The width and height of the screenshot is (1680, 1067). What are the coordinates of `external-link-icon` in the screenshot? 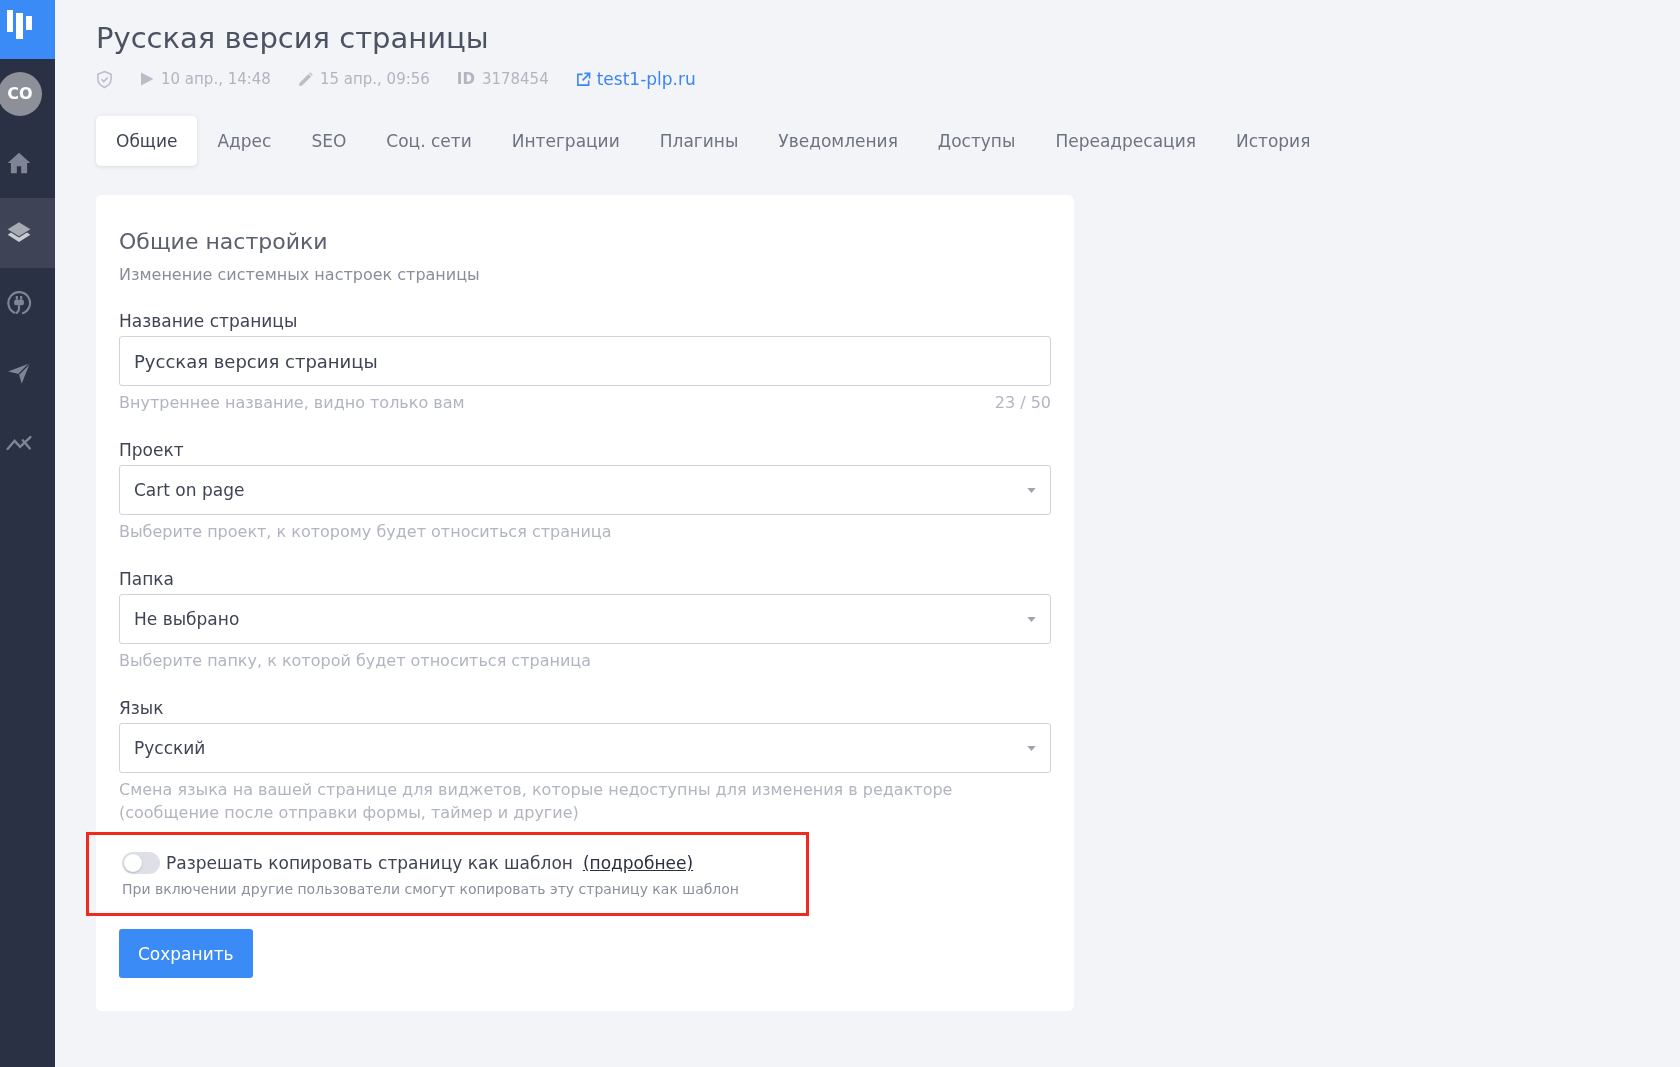 It's located at (583, 79).